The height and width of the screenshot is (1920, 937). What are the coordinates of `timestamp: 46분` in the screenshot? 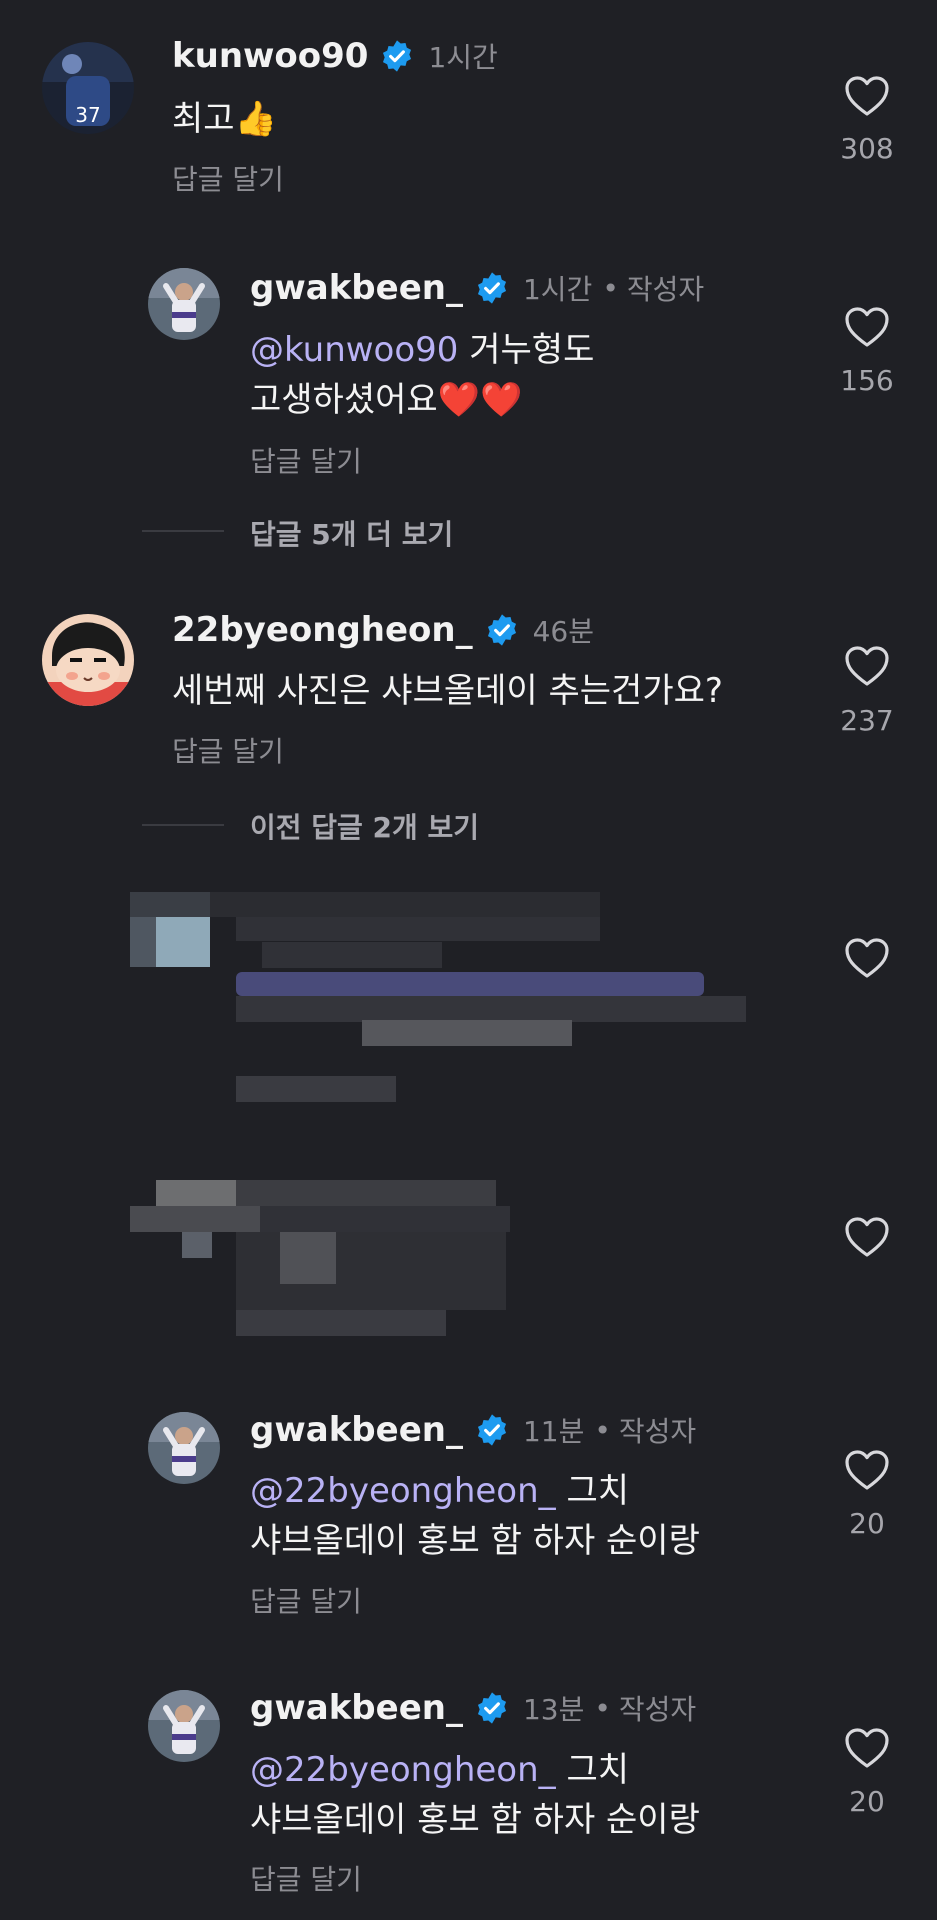 It's located at (563, 631).